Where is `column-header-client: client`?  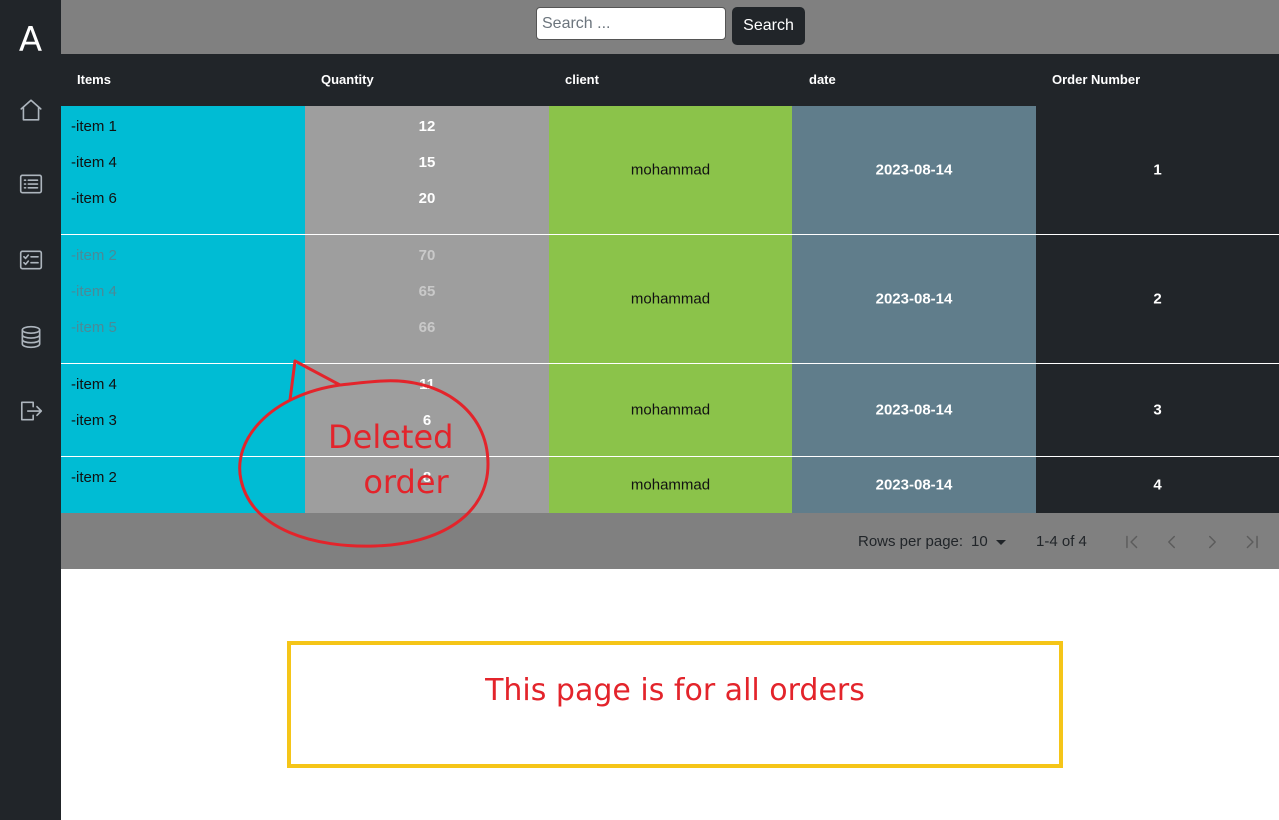 column-header-client: client is located at coordinates (582, 80).